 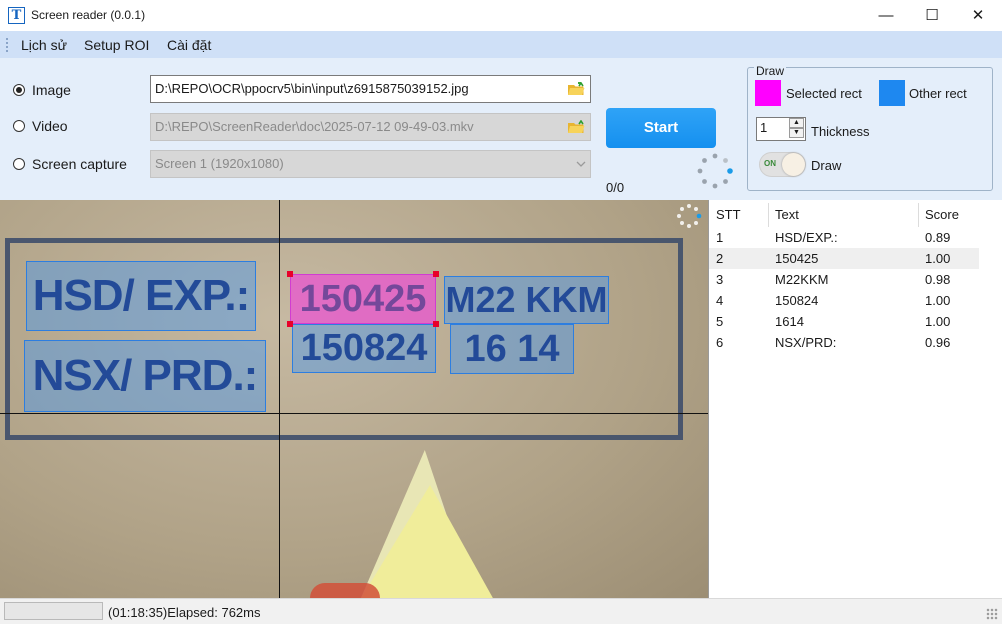 What do you see at coordinates (427, 541) in the screenshot?
I see `photo-warning-triangle-inner` at bounding box center [427, 541].